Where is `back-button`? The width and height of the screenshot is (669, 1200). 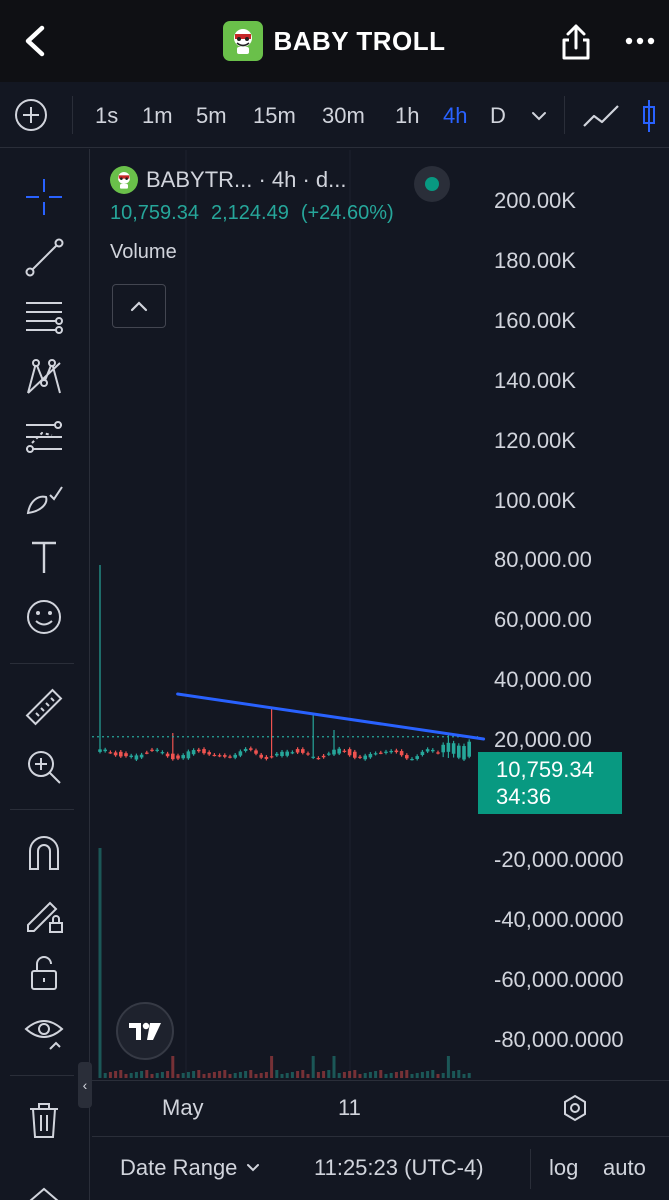 back-button is located at coordinates (36, 41).